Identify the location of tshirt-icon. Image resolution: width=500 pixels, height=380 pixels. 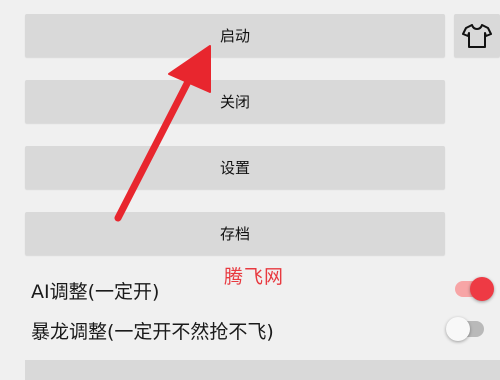
(477, 35).